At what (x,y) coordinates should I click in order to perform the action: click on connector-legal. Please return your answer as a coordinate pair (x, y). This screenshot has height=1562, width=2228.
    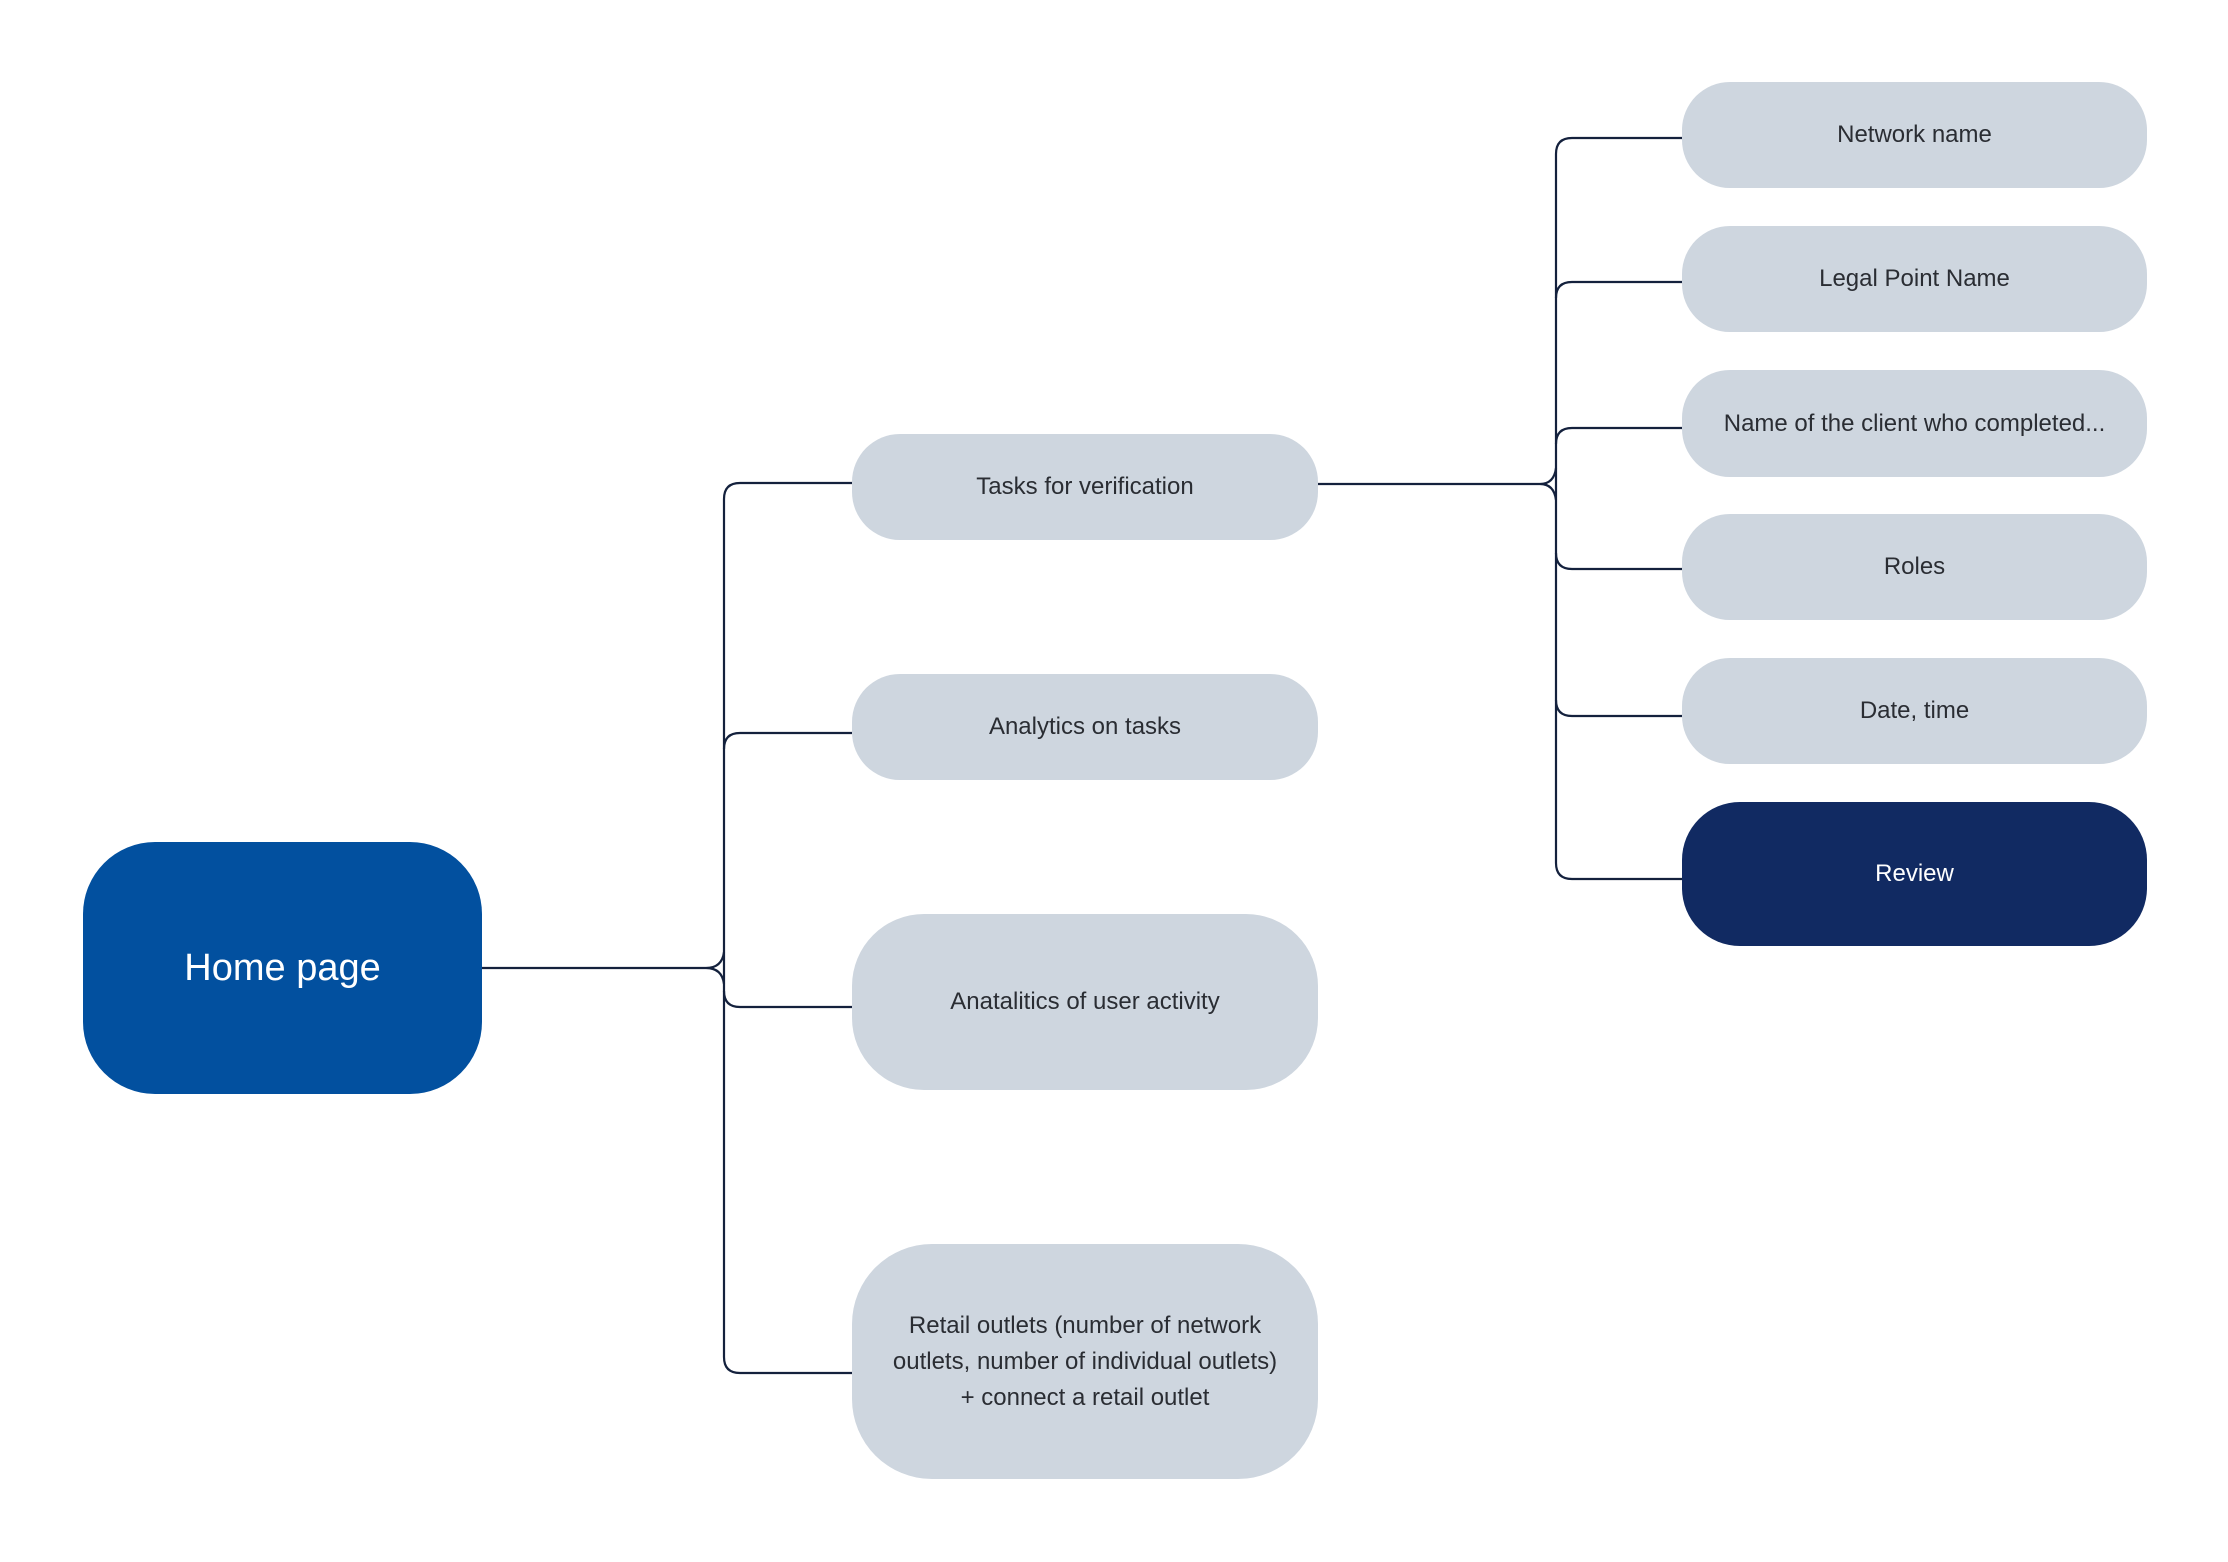
    Looking at the image, I should click on (1618, 289).